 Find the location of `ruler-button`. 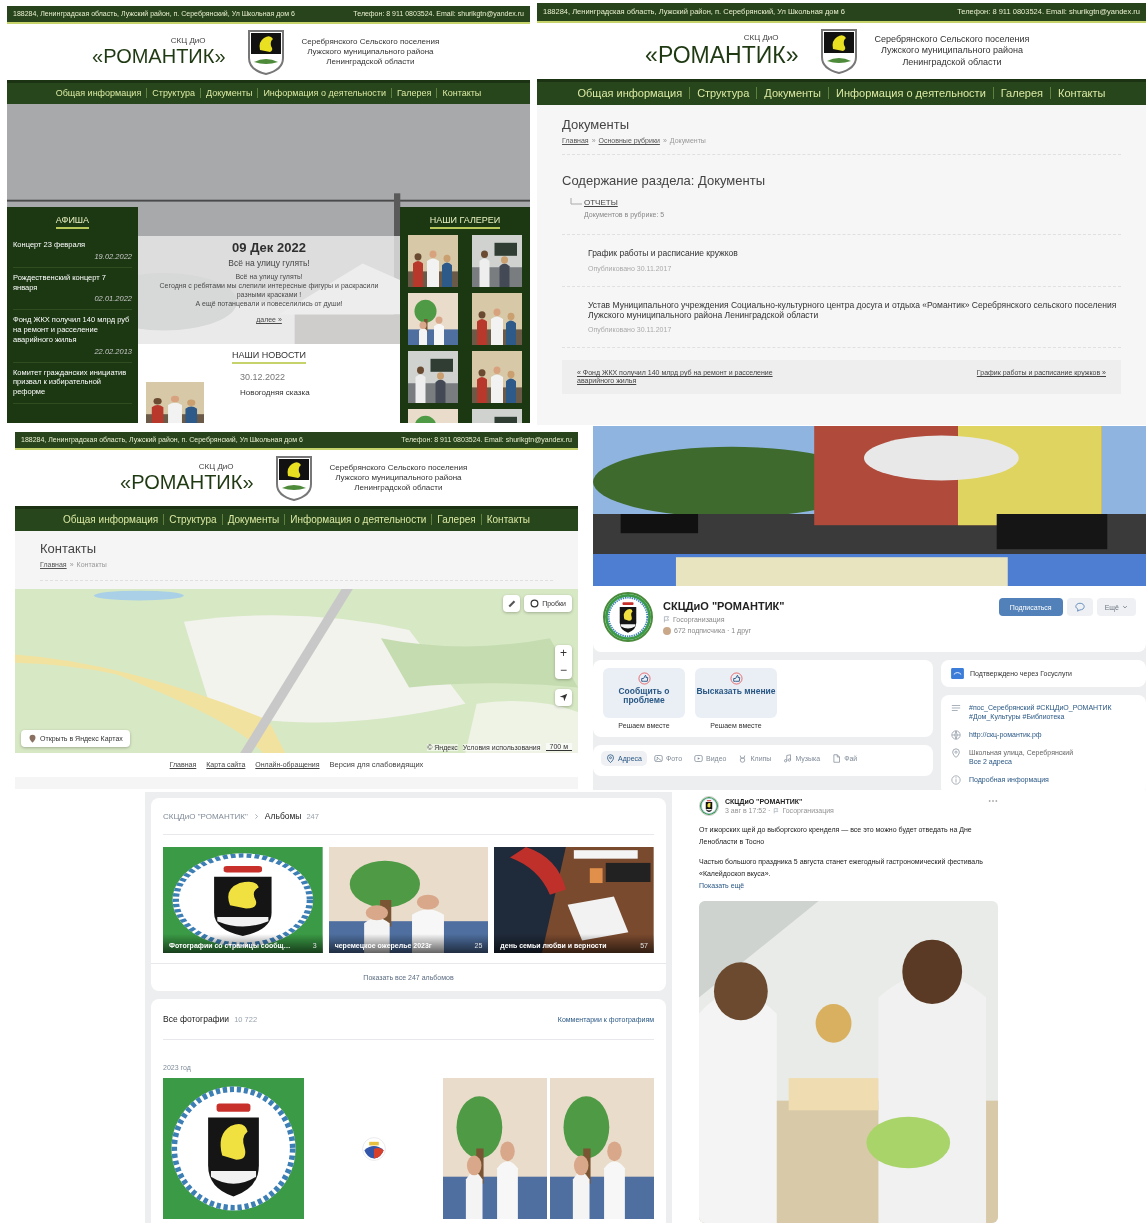

ruler-button is located at coordinates (511, 603).